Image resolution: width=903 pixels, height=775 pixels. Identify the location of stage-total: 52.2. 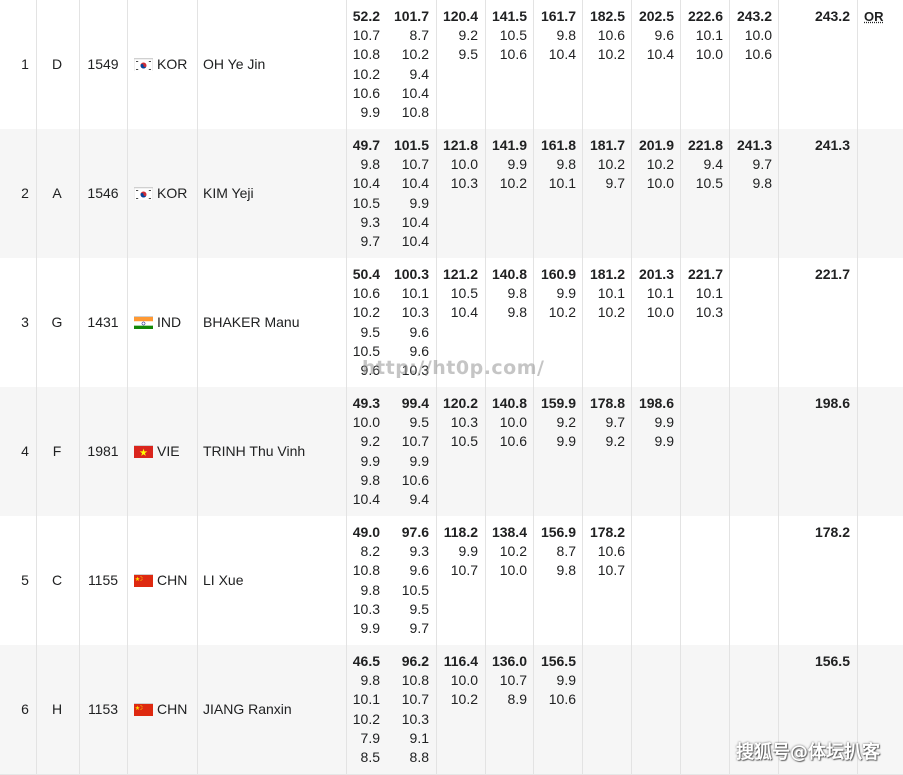
(366, 16).